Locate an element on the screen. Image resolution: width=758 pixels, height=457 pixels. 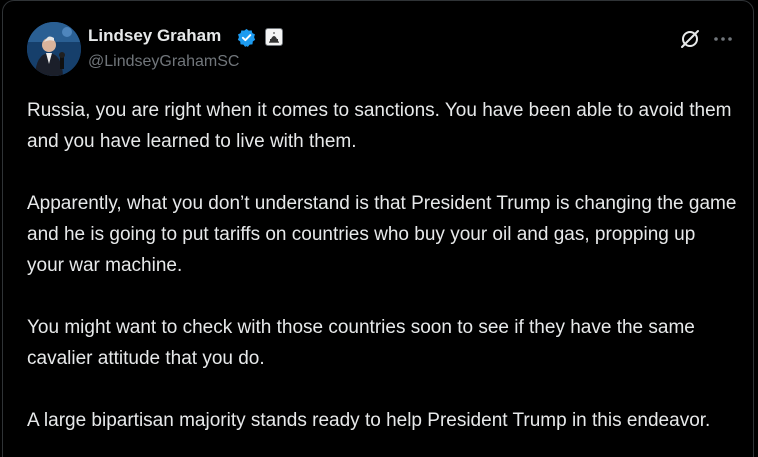
person-at-podium-avatar-icon is located at coordinates (54, 49).